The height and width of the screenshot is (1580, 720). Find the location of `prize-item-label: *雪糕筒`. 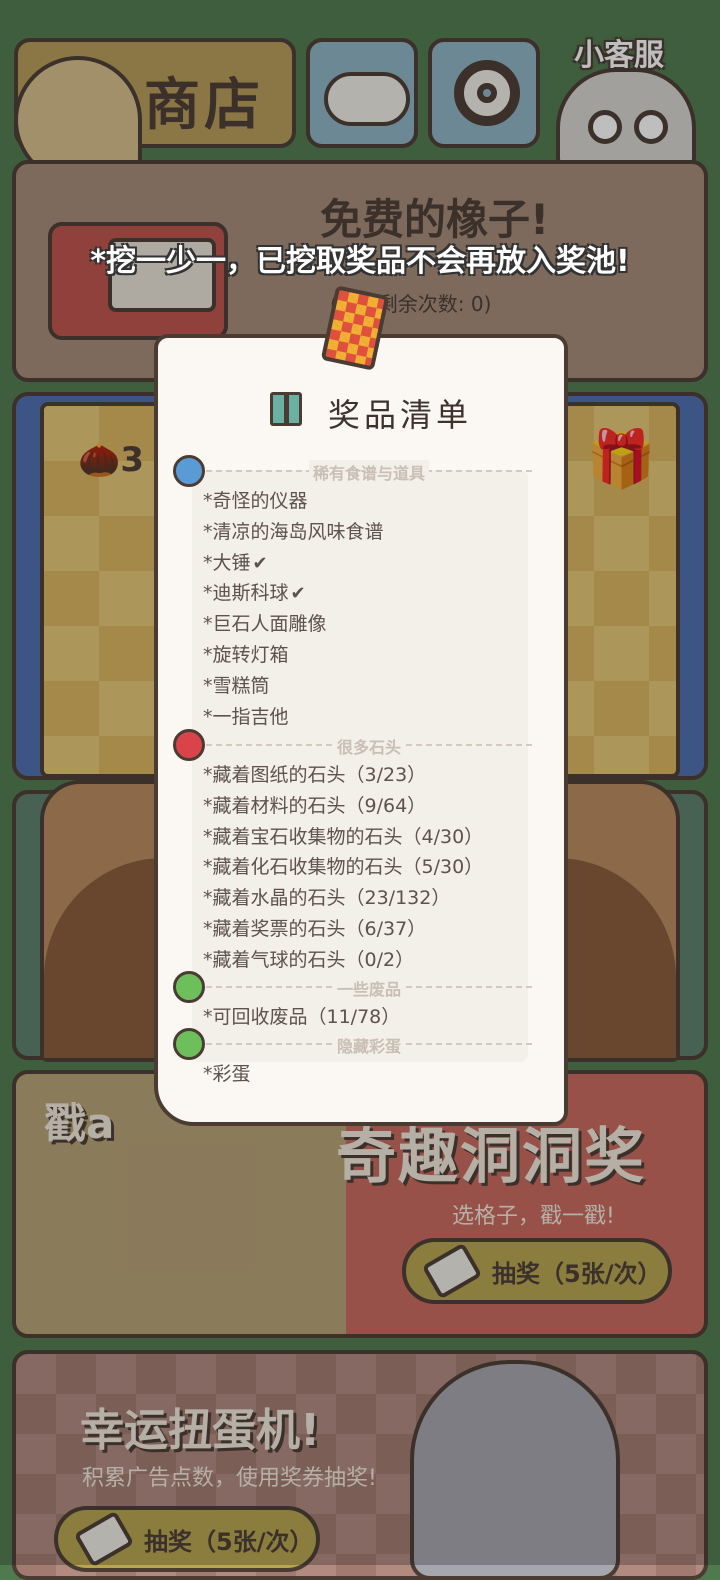

prize-item-label: *雪糕筒 is located at coordinates (236, 686).